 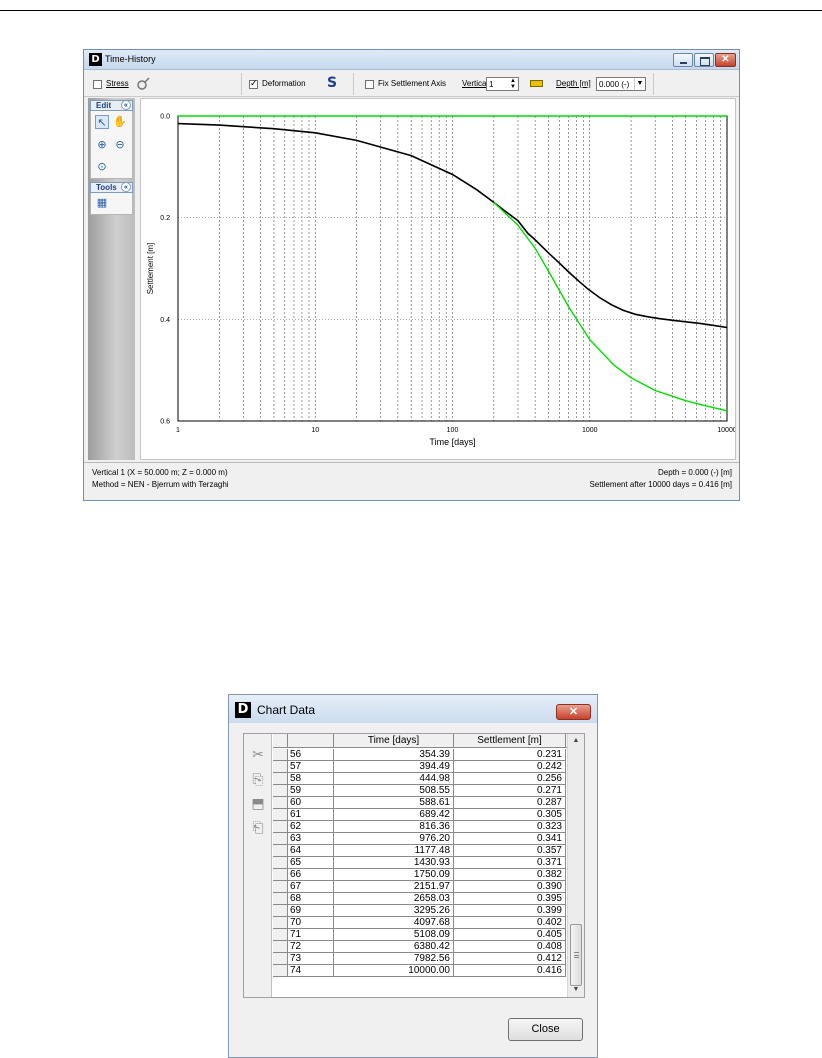 I want to click on settlement-cell: 0.231, so click(x=510, y=755).